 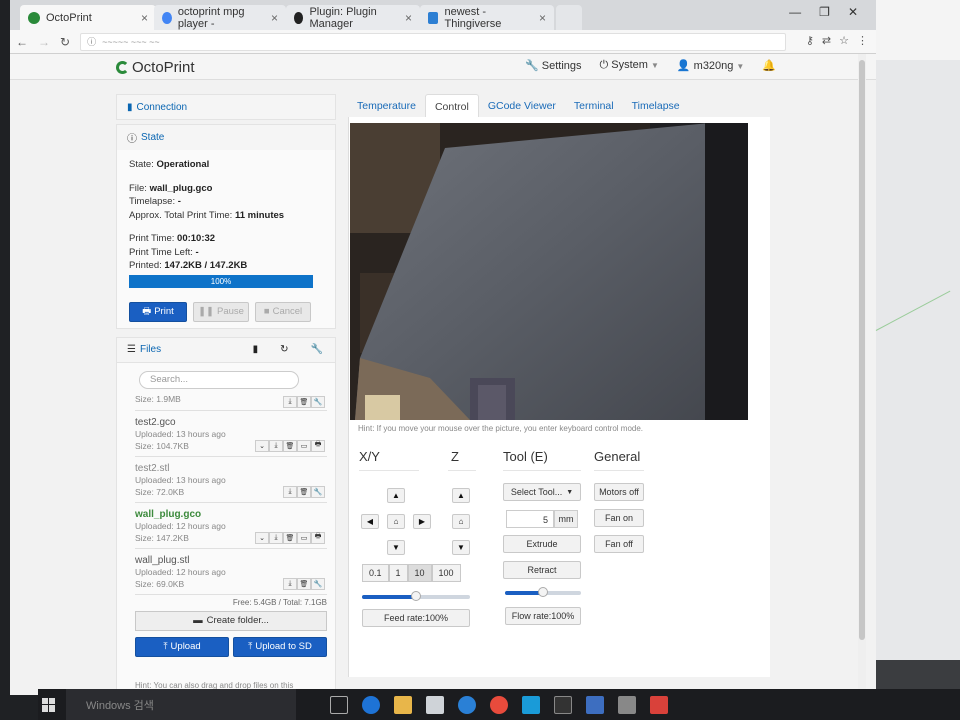 I want to click on jog-x-minus-button: ◀, so click(x=370, y=521).